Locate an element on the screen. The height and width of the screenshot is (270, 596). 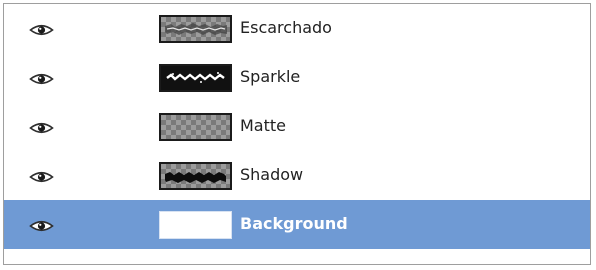
layer-name: Shadow is located at coordinates (271, 175).